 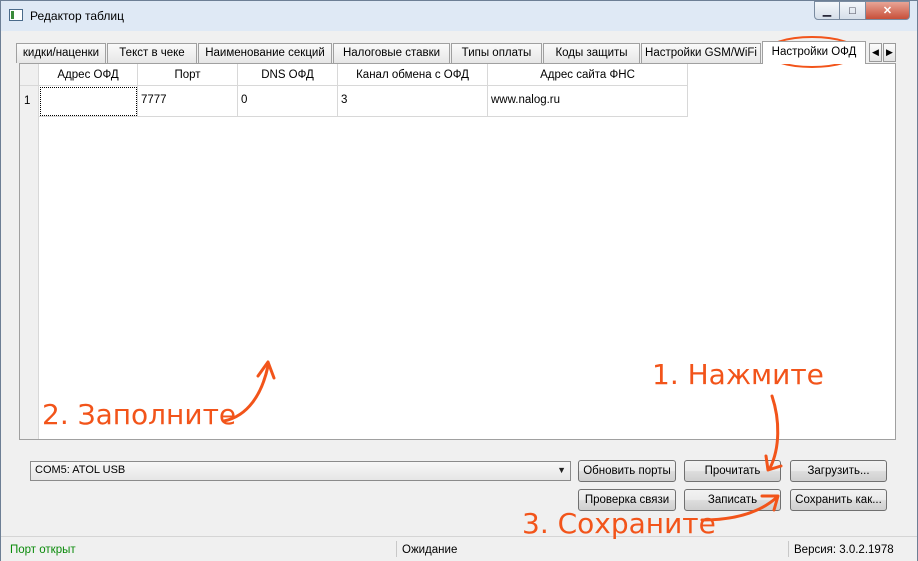 What do you see at coordinates (288, 101) in the screenshot?
I see `cell-dns-ofd: 0` at bounding box center [288, 101].